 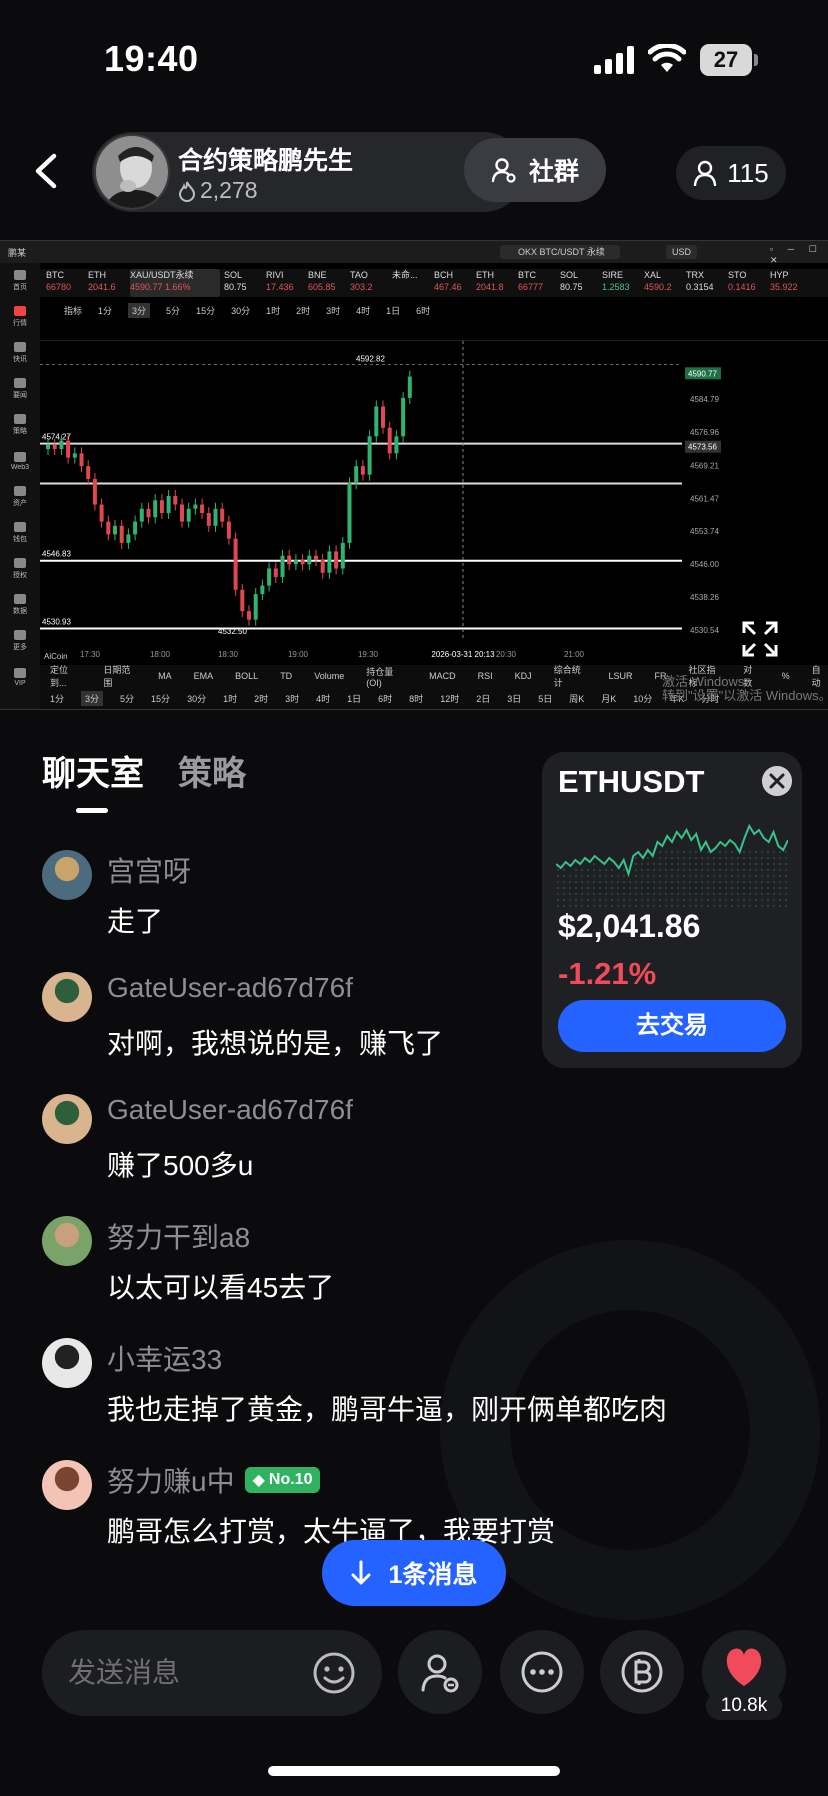 What do you see at coordinates (47, 171) in the screenshot?
I see `back-arrow-icon` at bounding box center [47, 171].